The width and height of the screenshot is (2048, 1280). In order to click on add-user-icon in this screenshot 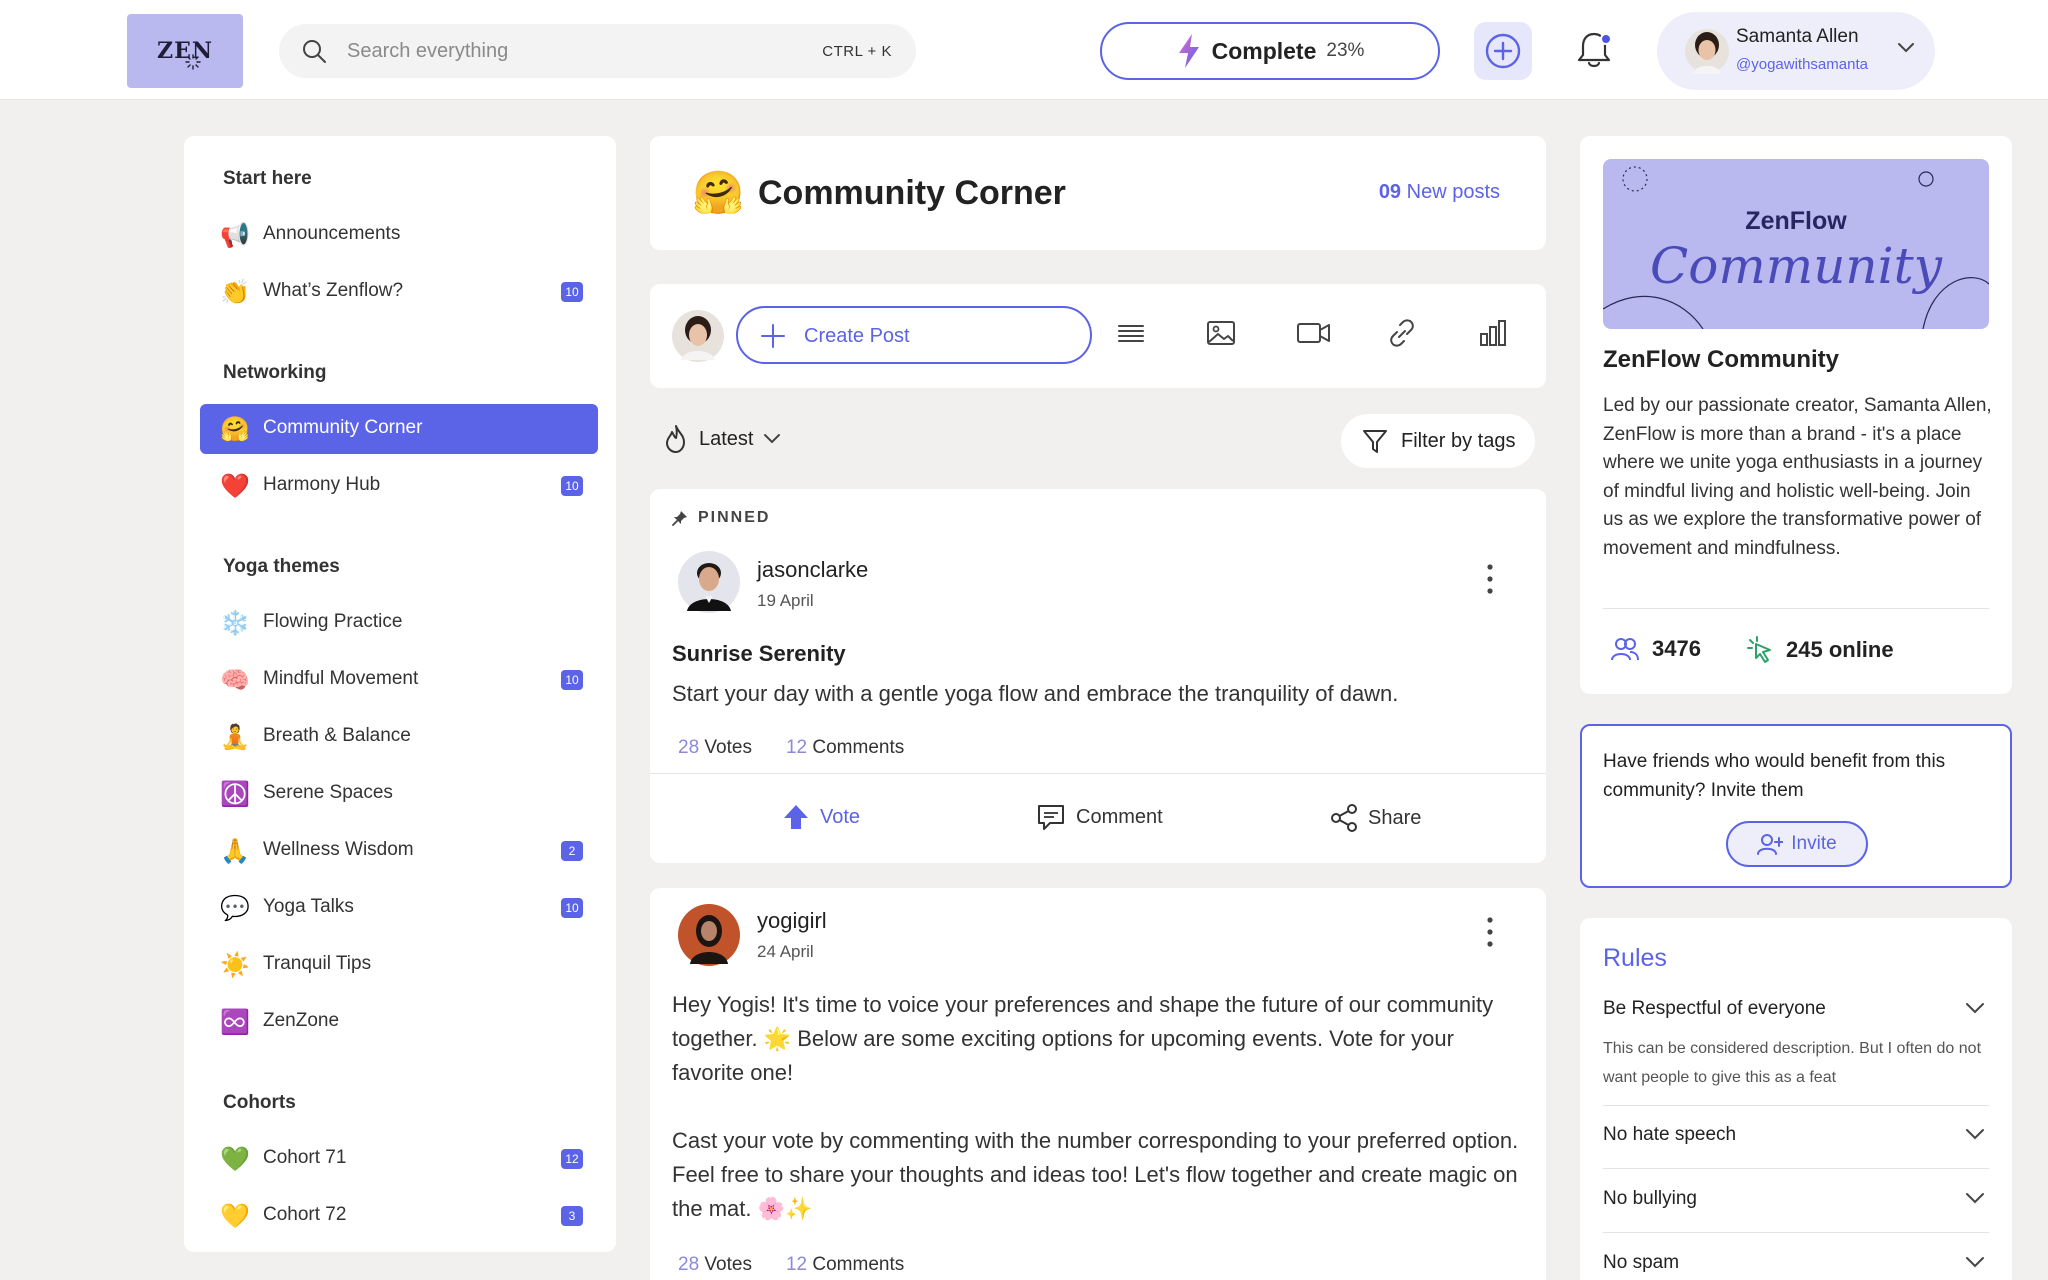, I will do `click(1770, 844)`.